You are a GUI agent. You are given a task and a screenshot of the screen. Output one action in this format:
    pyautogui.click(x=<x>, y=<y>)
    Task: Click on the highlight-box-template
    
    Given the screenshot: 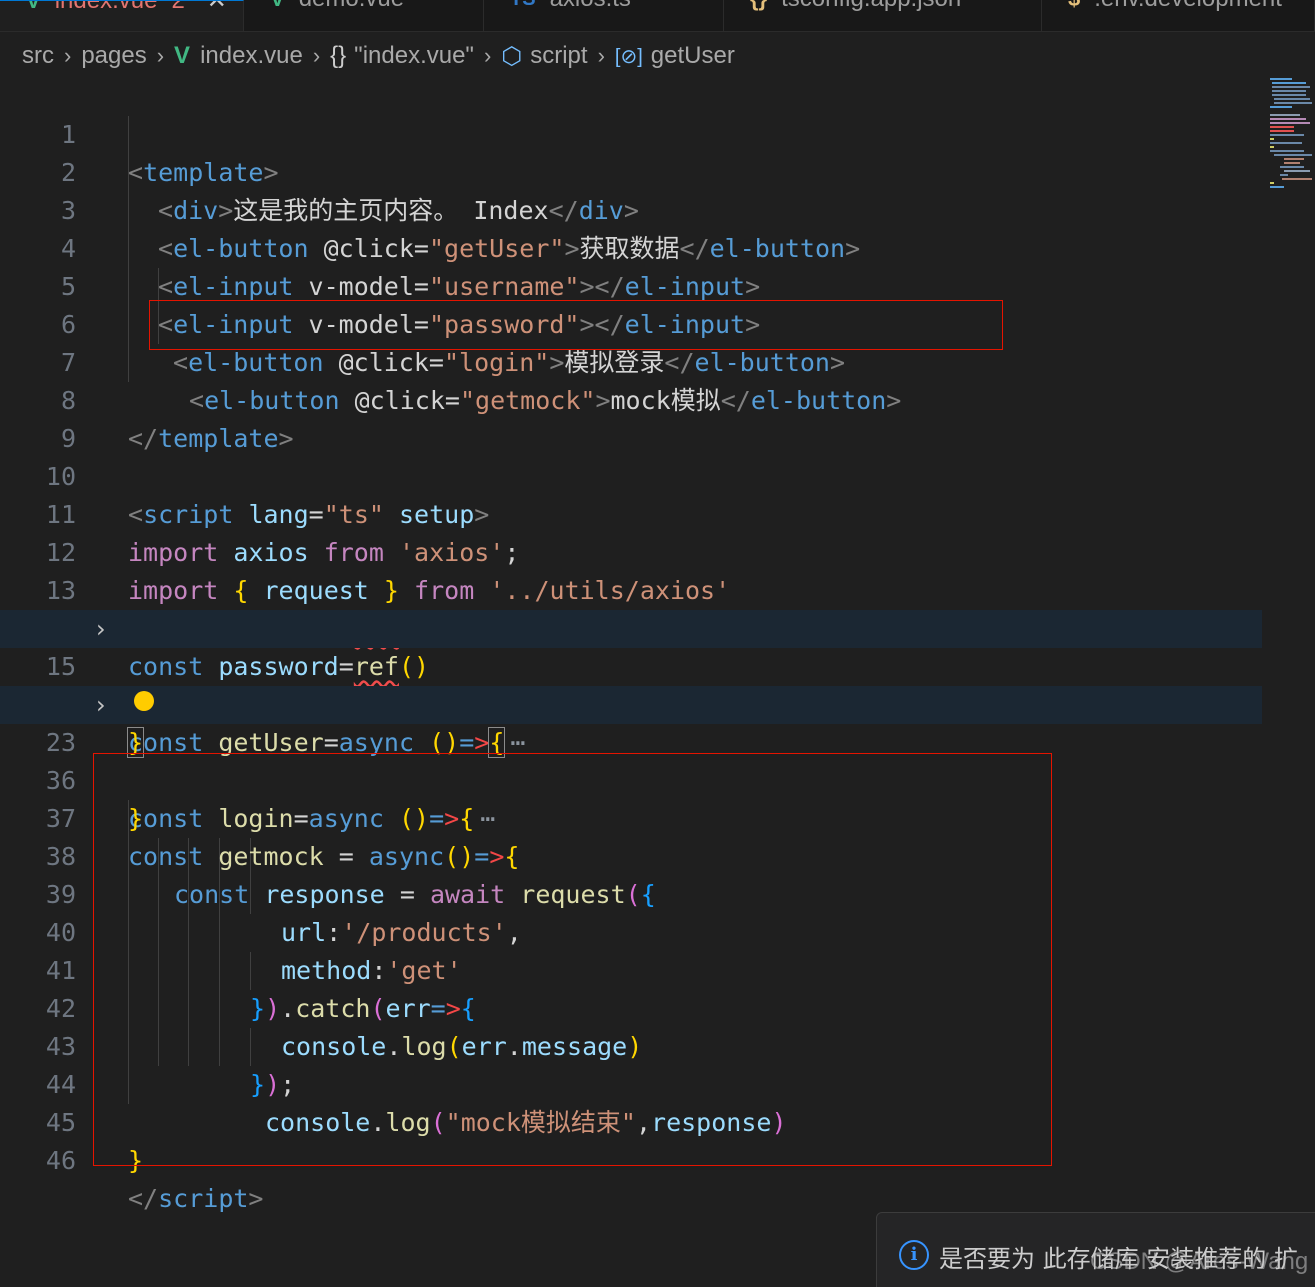 What is the action you would take?
    pyautogui.click(x=576, y=325)
    